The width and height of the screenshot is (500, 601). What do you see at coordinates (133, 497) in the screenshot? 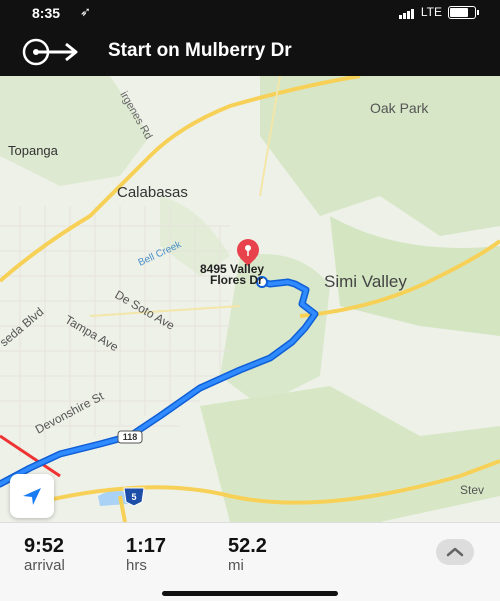
I see `shield-5-label: 5` at bounding box center [133, 497].